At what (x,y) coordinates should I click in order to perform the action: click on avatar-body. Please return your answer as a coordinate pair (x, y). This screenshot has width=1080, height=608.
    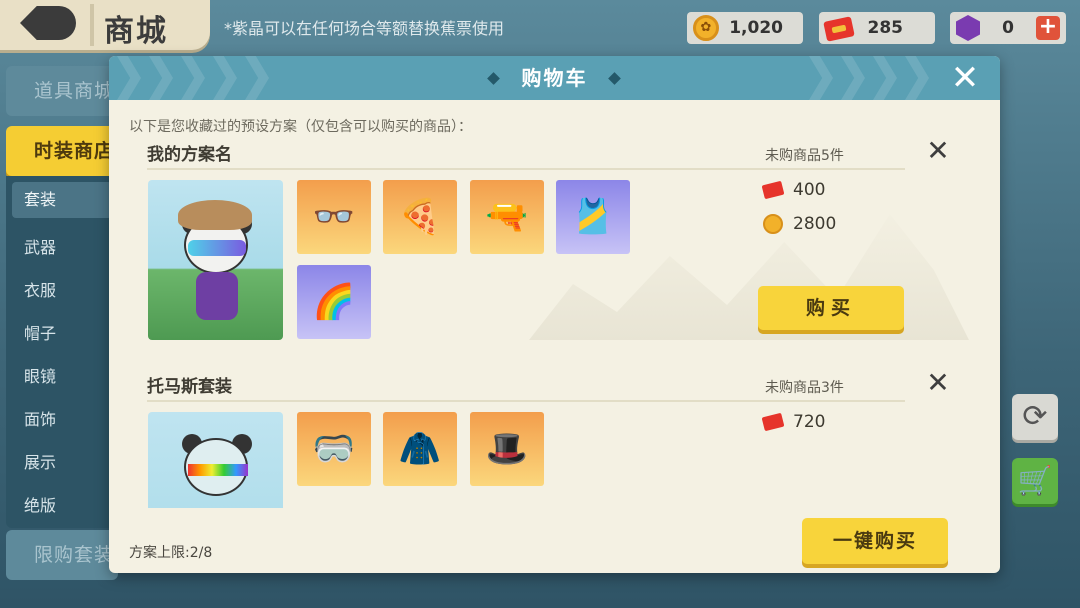
    Looking at the image, I should click on (217, 296).